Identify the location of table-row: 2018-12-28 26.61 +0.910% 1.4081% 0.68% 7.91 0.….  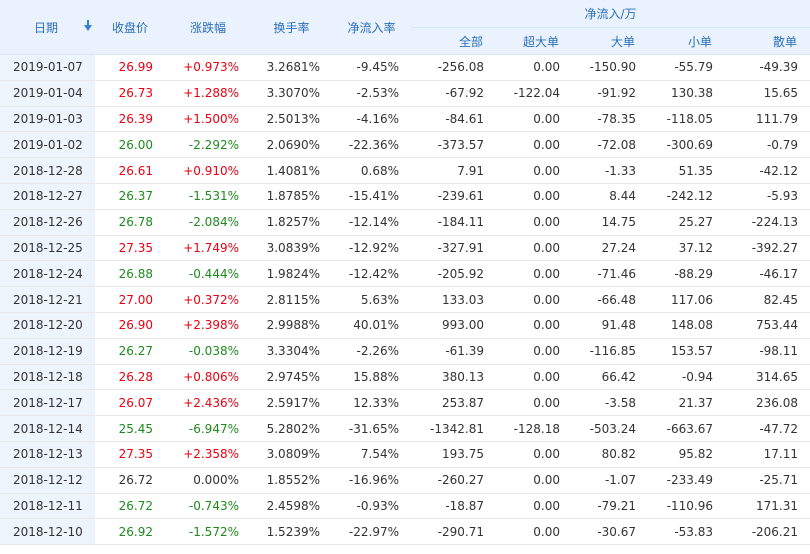
(405, 170).